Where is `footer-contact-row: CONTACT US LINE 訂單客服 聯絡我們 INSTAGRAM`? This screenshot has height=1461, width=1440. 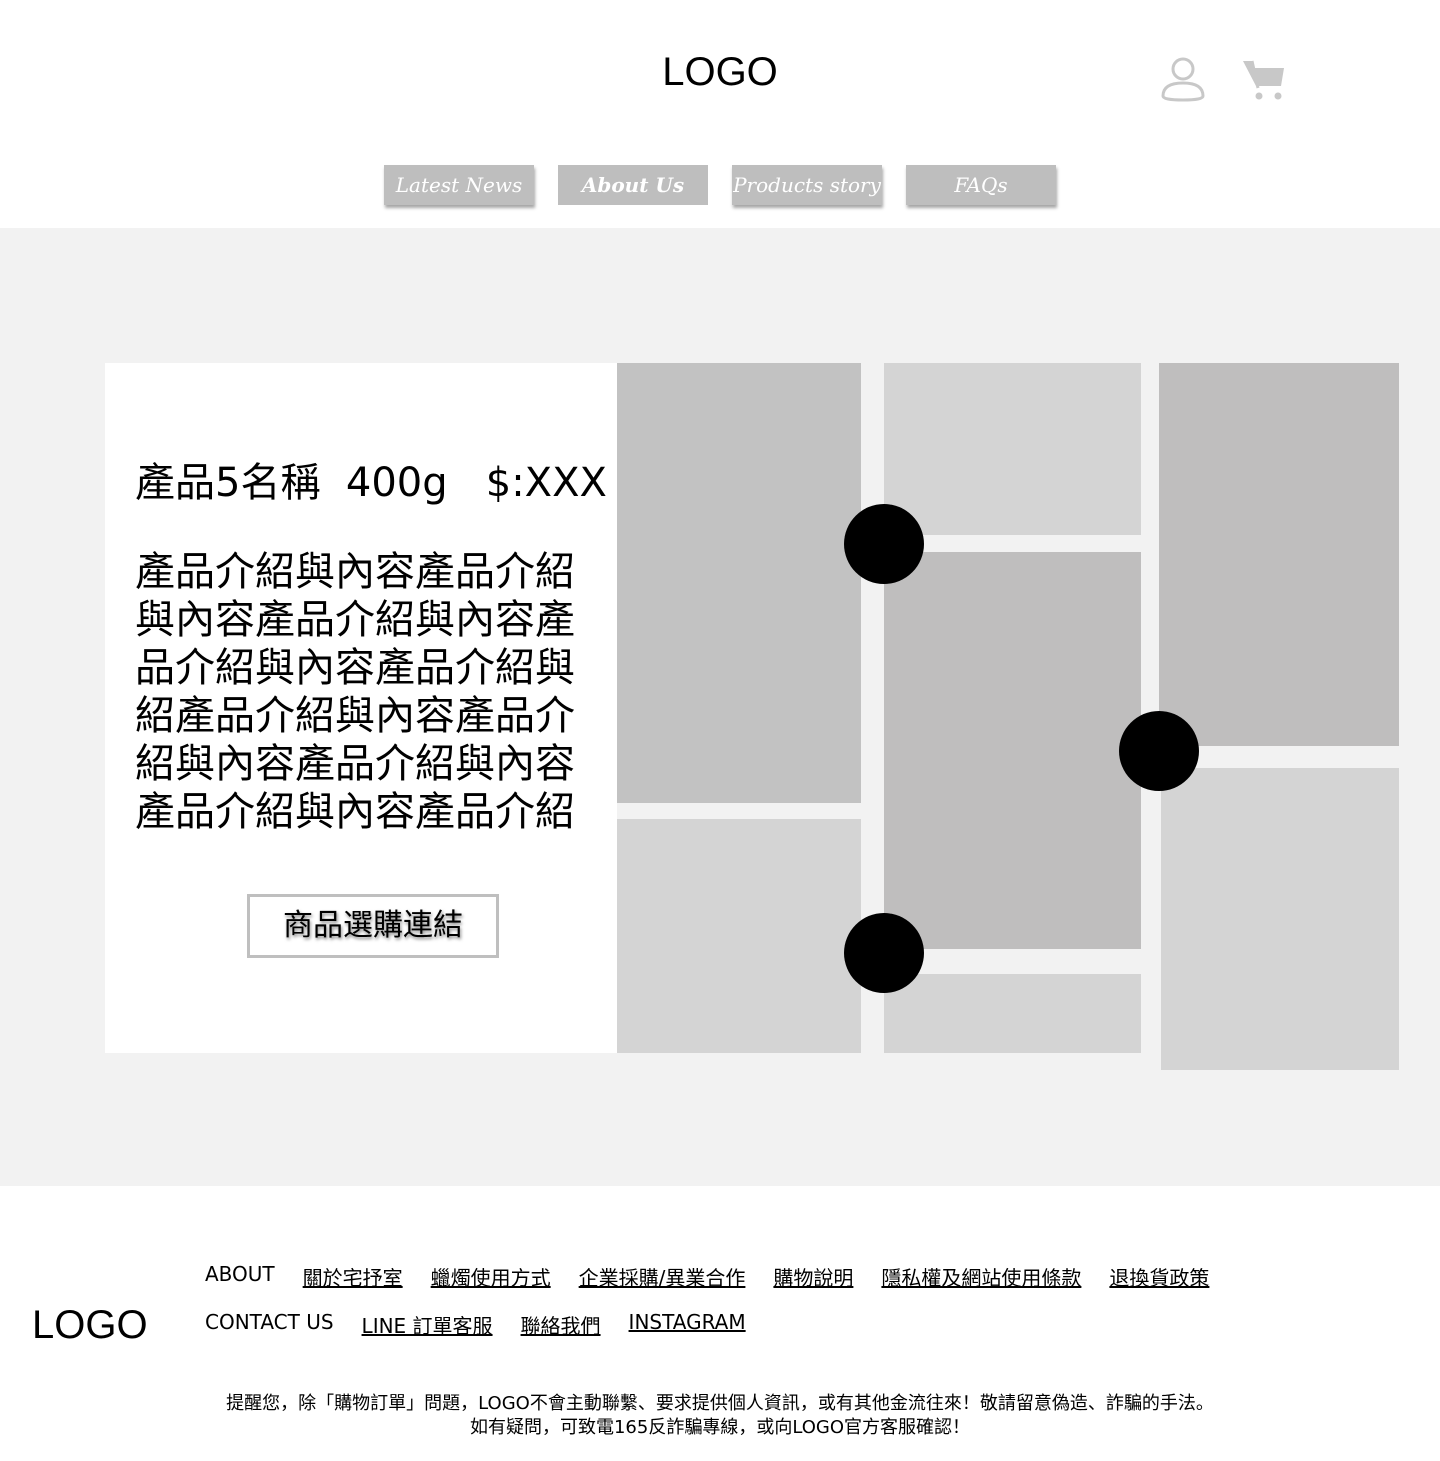
footer-contact-row: CONTACT US LINE 訂單客服 聯絡我們 INSTAGRAM is located at coordinates (475, 1324).